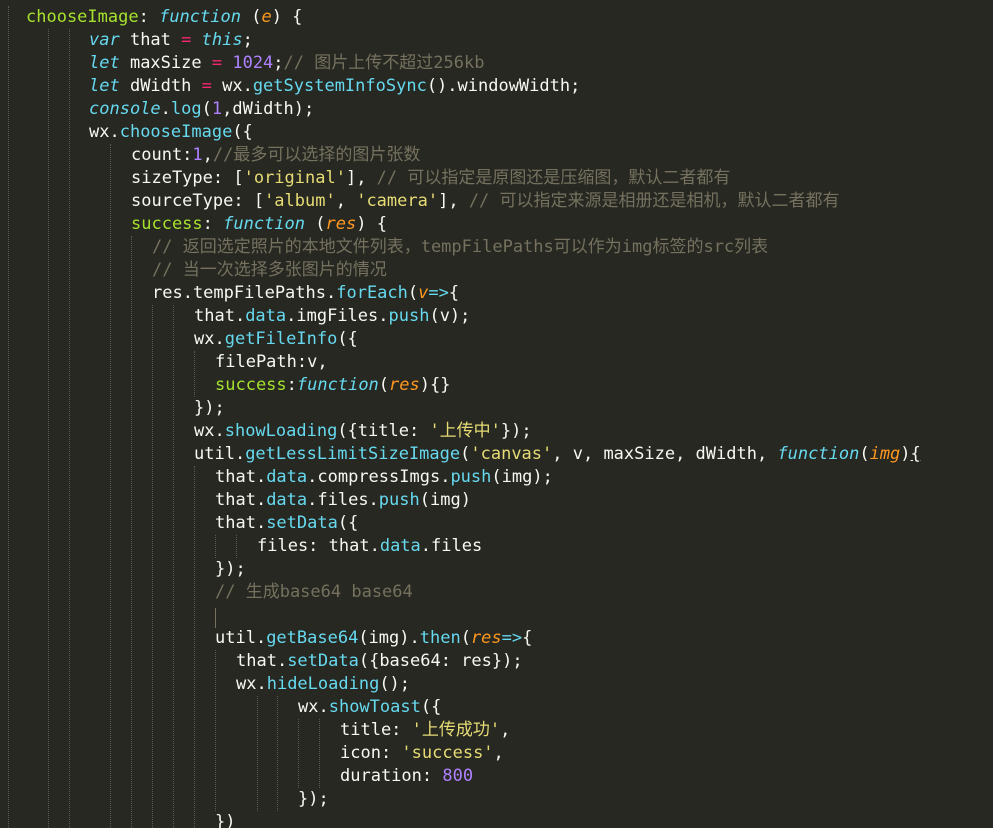  I want to click on code-line: console.log(1,dWidth);, so click(201, 109).